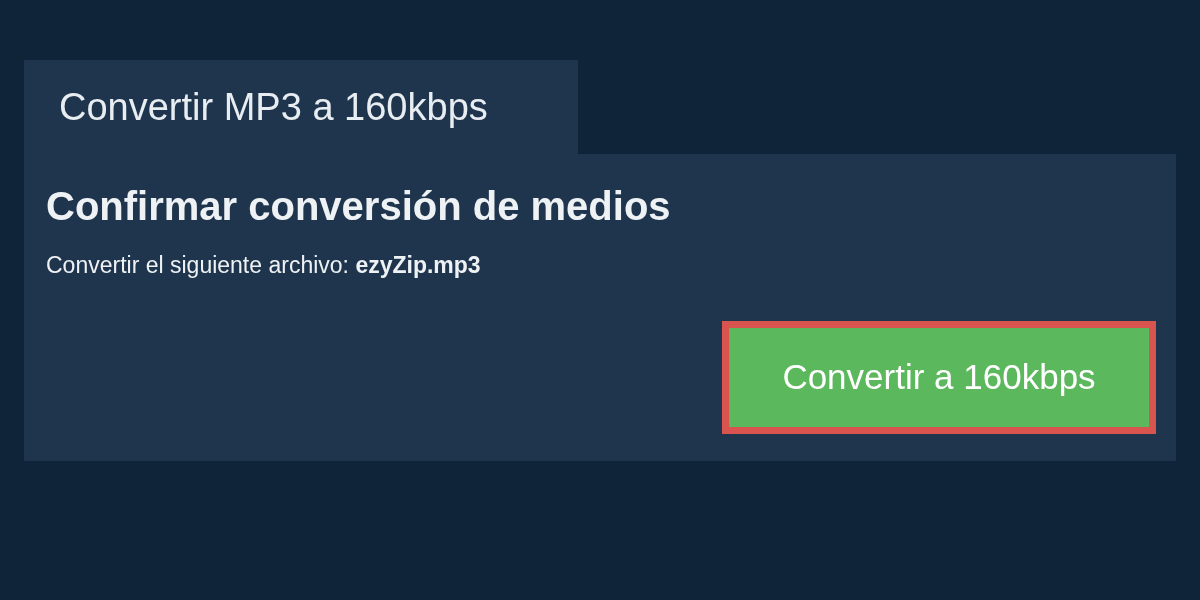 The image size is (1200, 600). I want to click on panel-title: Confirmar conversión de medios, so click(359, 206).